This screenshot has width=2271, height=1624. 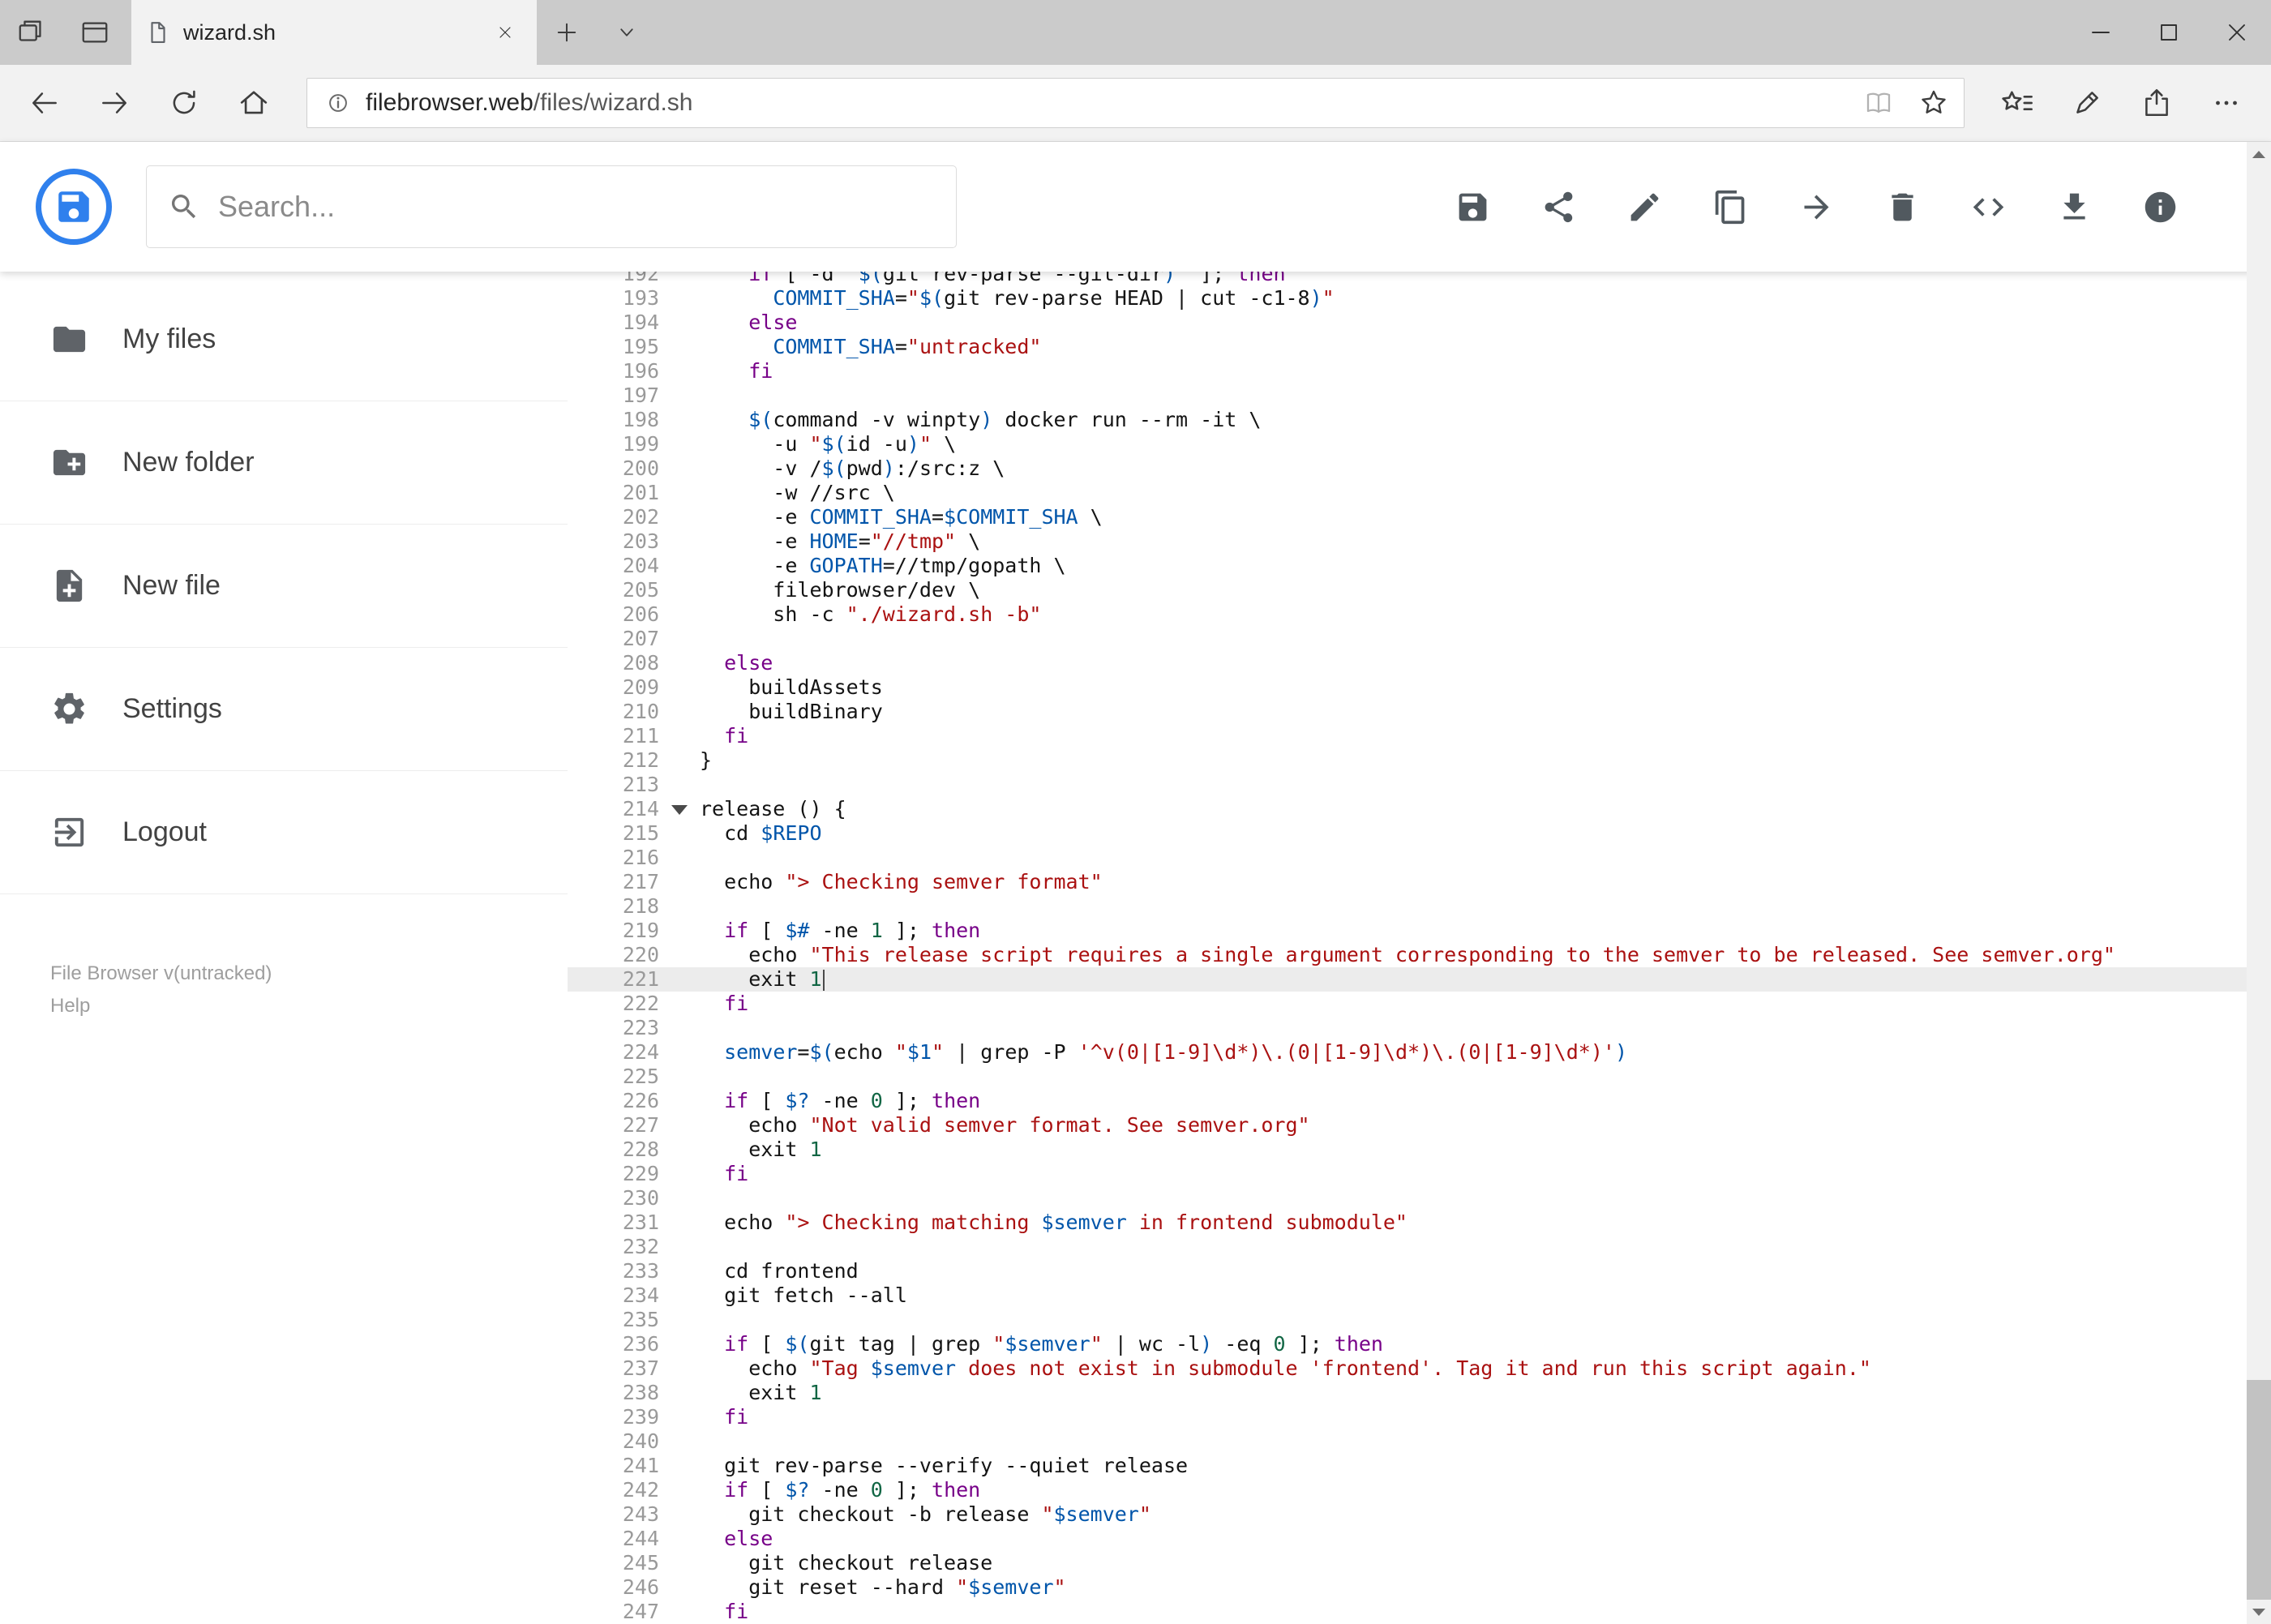 What do you see at coordinates (567, 33) in the screenshot?
I see `new-tab-button` at bounding box center [567, 33].